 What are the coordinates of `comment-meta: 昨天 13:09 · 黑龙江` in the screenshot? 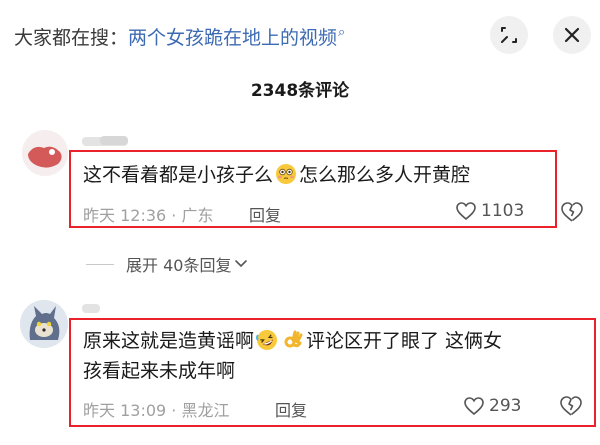 It's located at (156, 409).